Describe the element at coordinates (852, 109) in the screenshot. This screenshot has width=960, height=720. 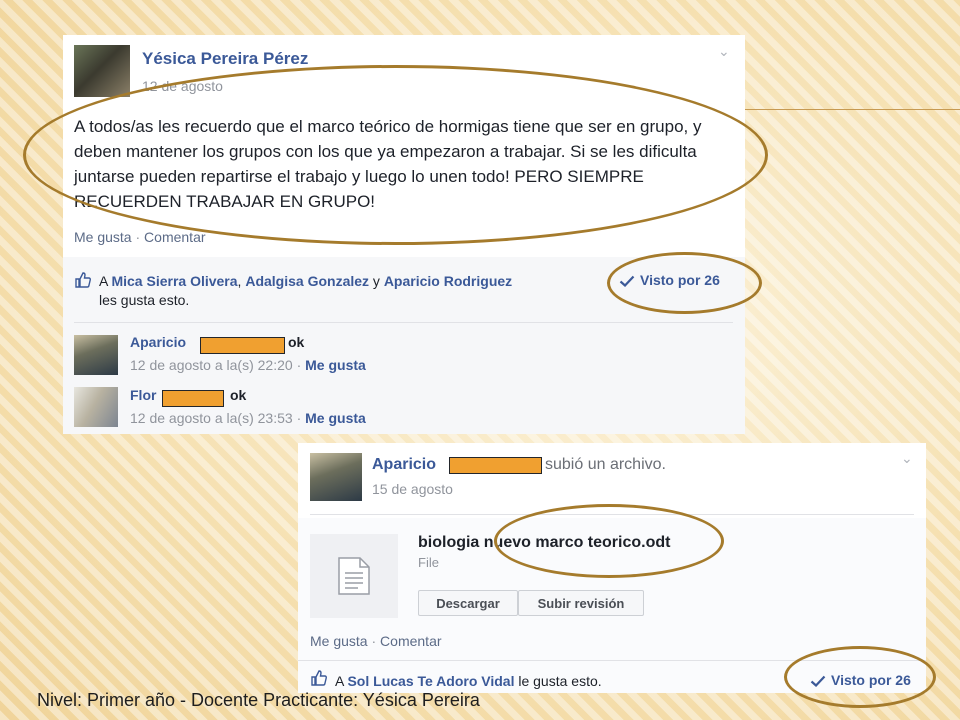
I see `decorative-line` at that location.